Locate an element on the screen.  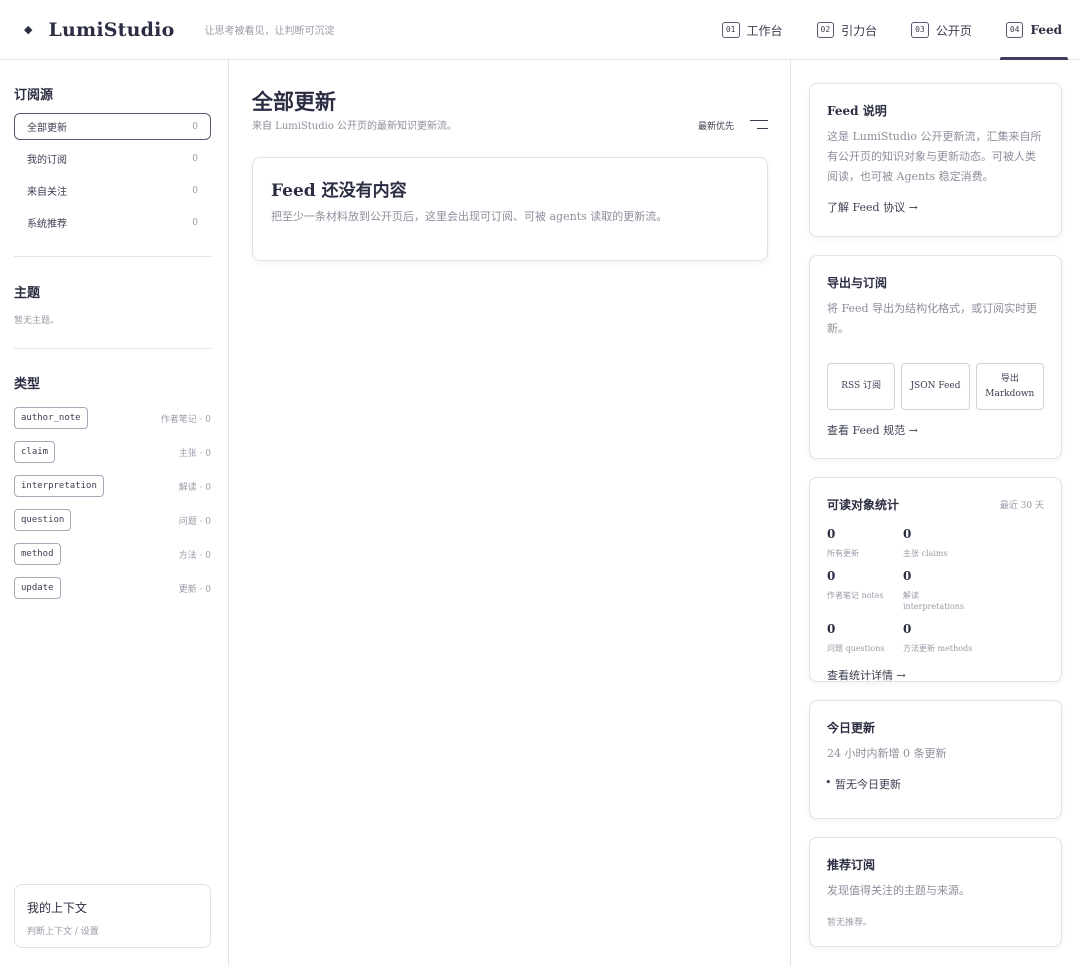
sort-control: 最新优先 is located at coordinates (733, 125).